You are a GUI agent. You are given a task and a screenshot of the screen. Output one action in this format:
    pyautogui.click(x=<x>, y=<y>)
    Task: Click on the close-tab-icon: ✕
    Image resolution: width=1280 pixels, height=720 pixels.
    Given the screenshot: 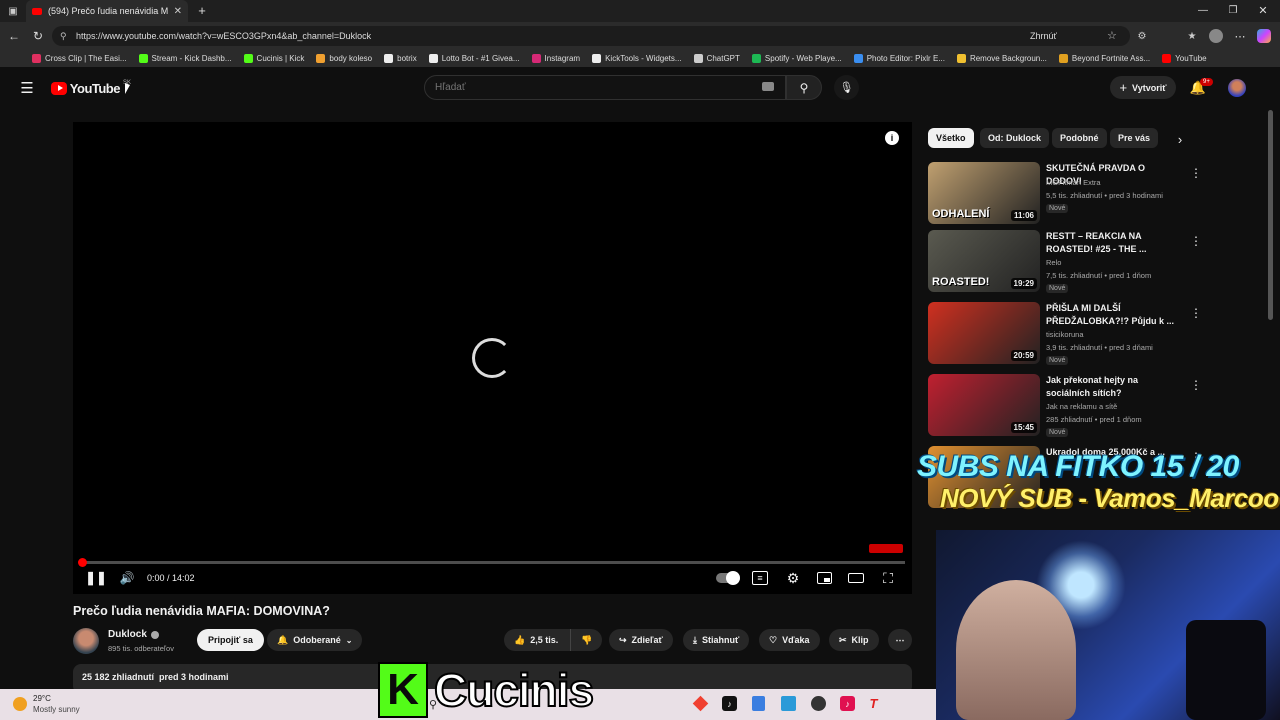 What is the action you would take?
    pyautogui.click(x=178, y=11)
    